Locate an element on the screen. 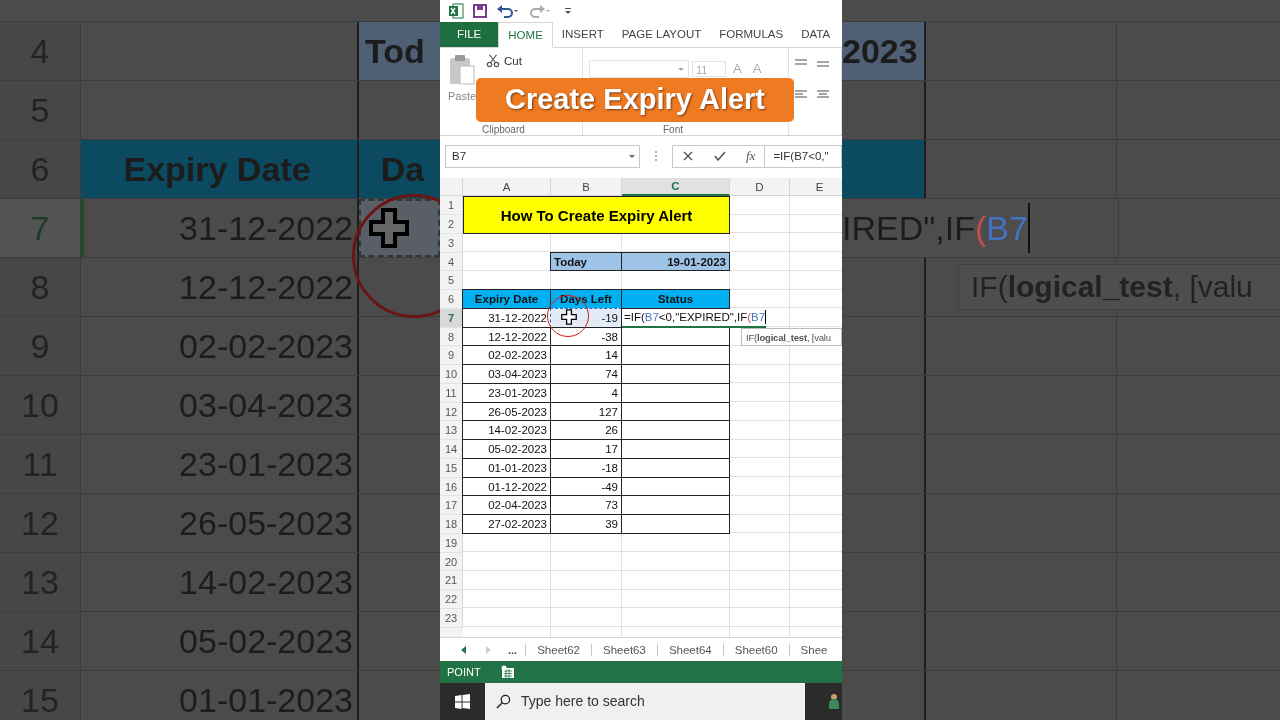 The width and height of the screenshot is (1280, 720). scissors-icon is located at coordinates (493, 60).